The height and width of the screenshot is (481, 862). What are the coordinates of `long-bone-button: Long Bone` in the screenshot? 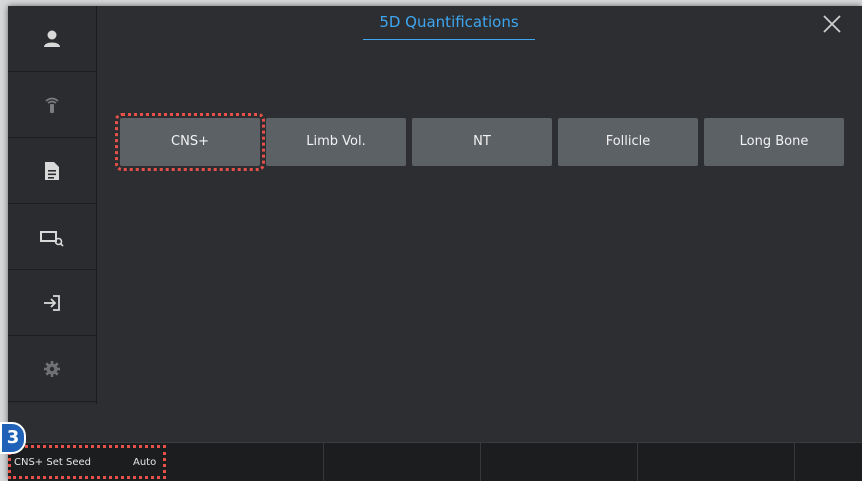 It's located at (774, 142).